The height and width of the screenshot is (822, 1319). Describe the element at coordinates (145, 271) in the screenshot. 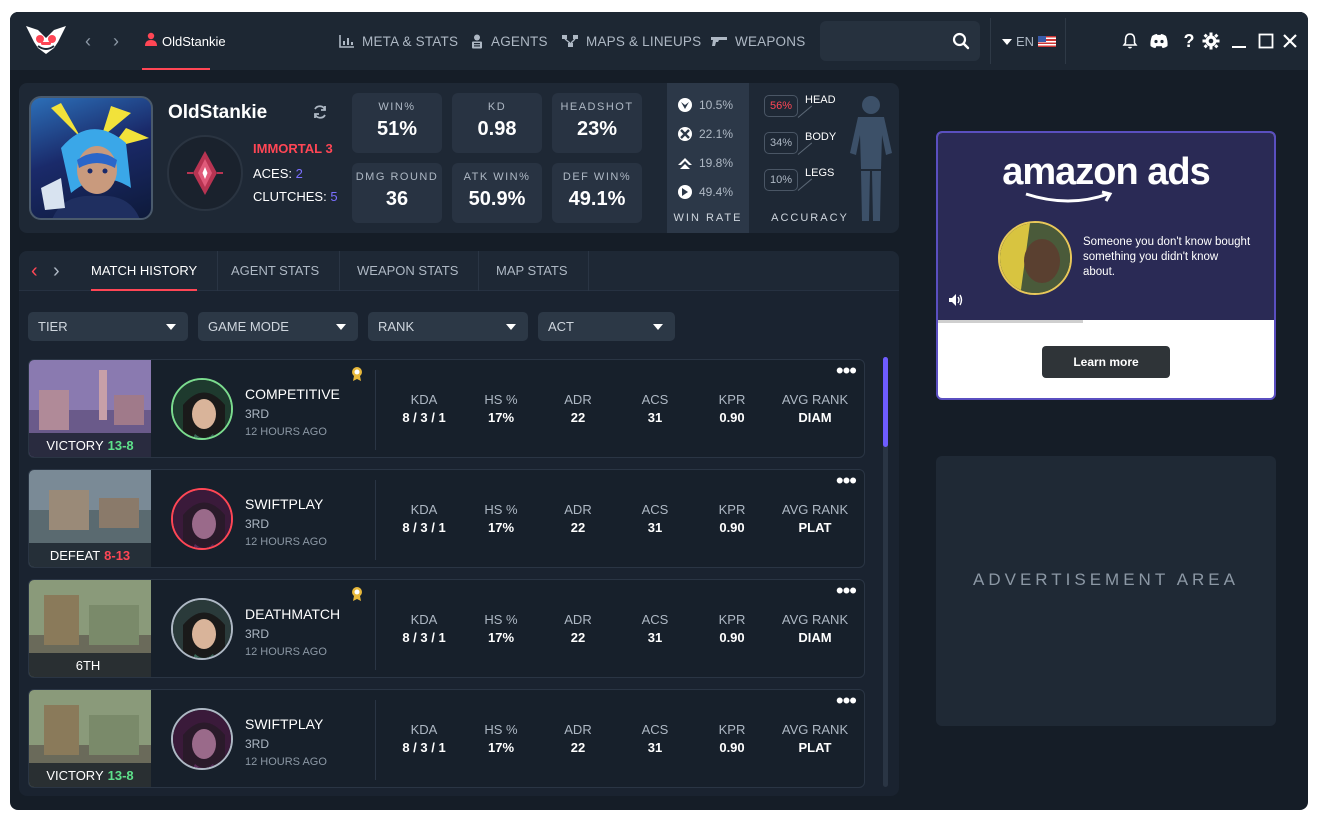

I see `tab-match-history: MATCH HISTORY` at that location.